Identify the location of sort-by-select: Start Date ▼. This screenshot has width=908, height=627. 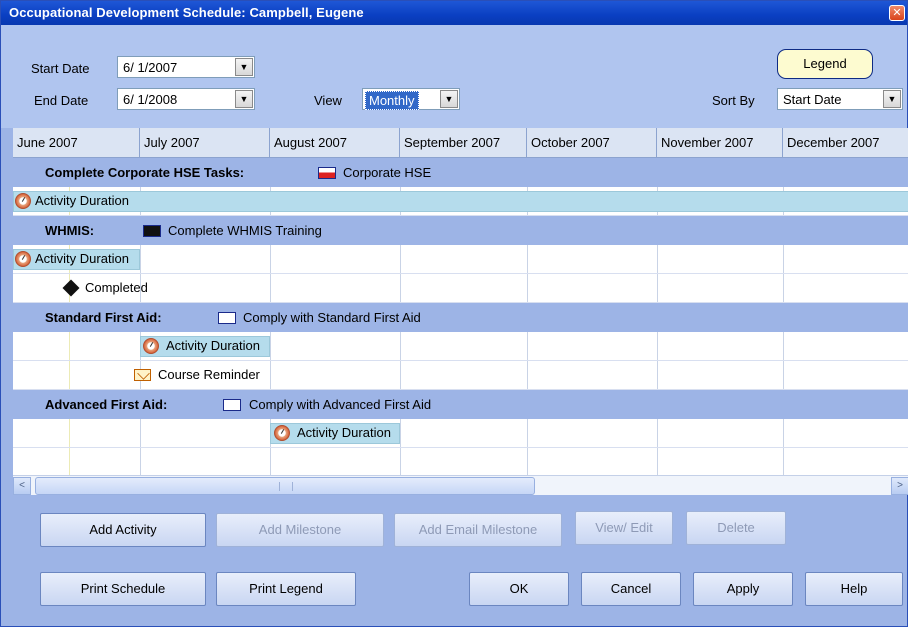
(840, 99).